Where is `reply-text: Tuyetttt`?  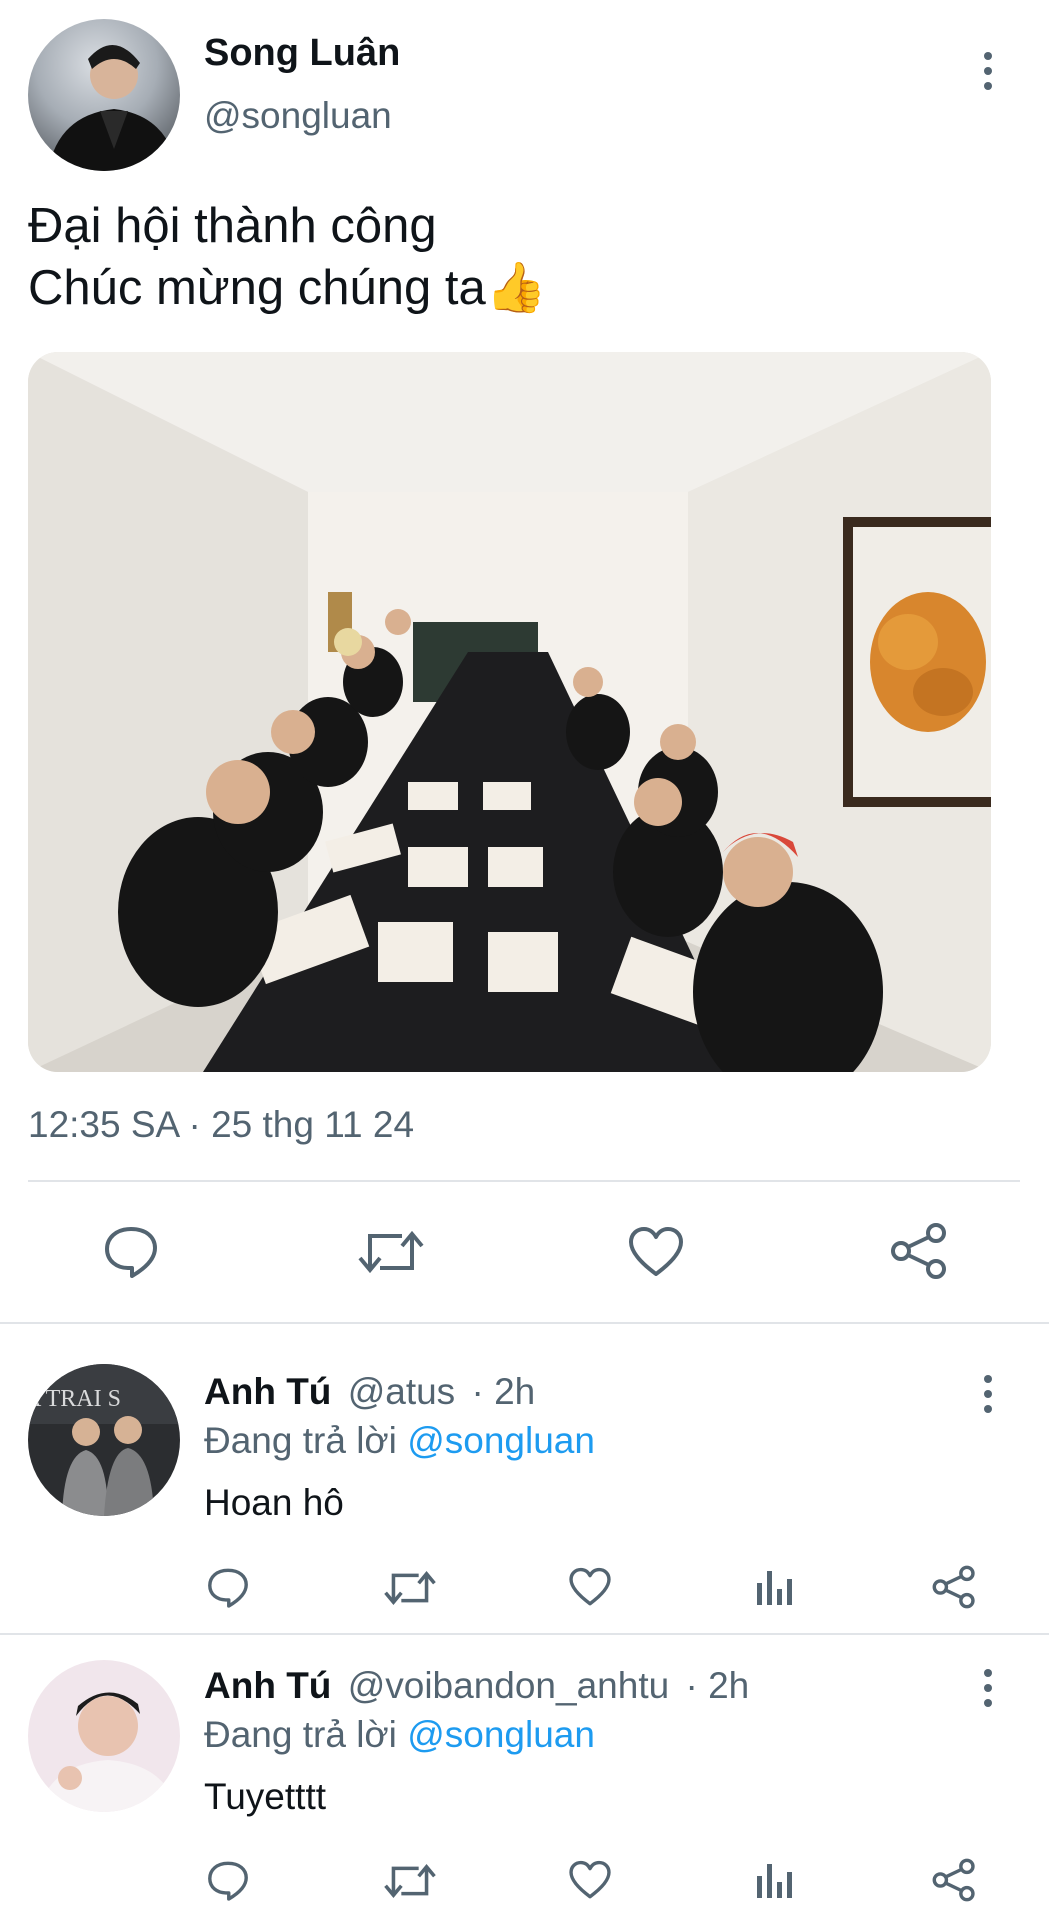
reply-text: Tuyetttt is located at coordinates (265, 1796).